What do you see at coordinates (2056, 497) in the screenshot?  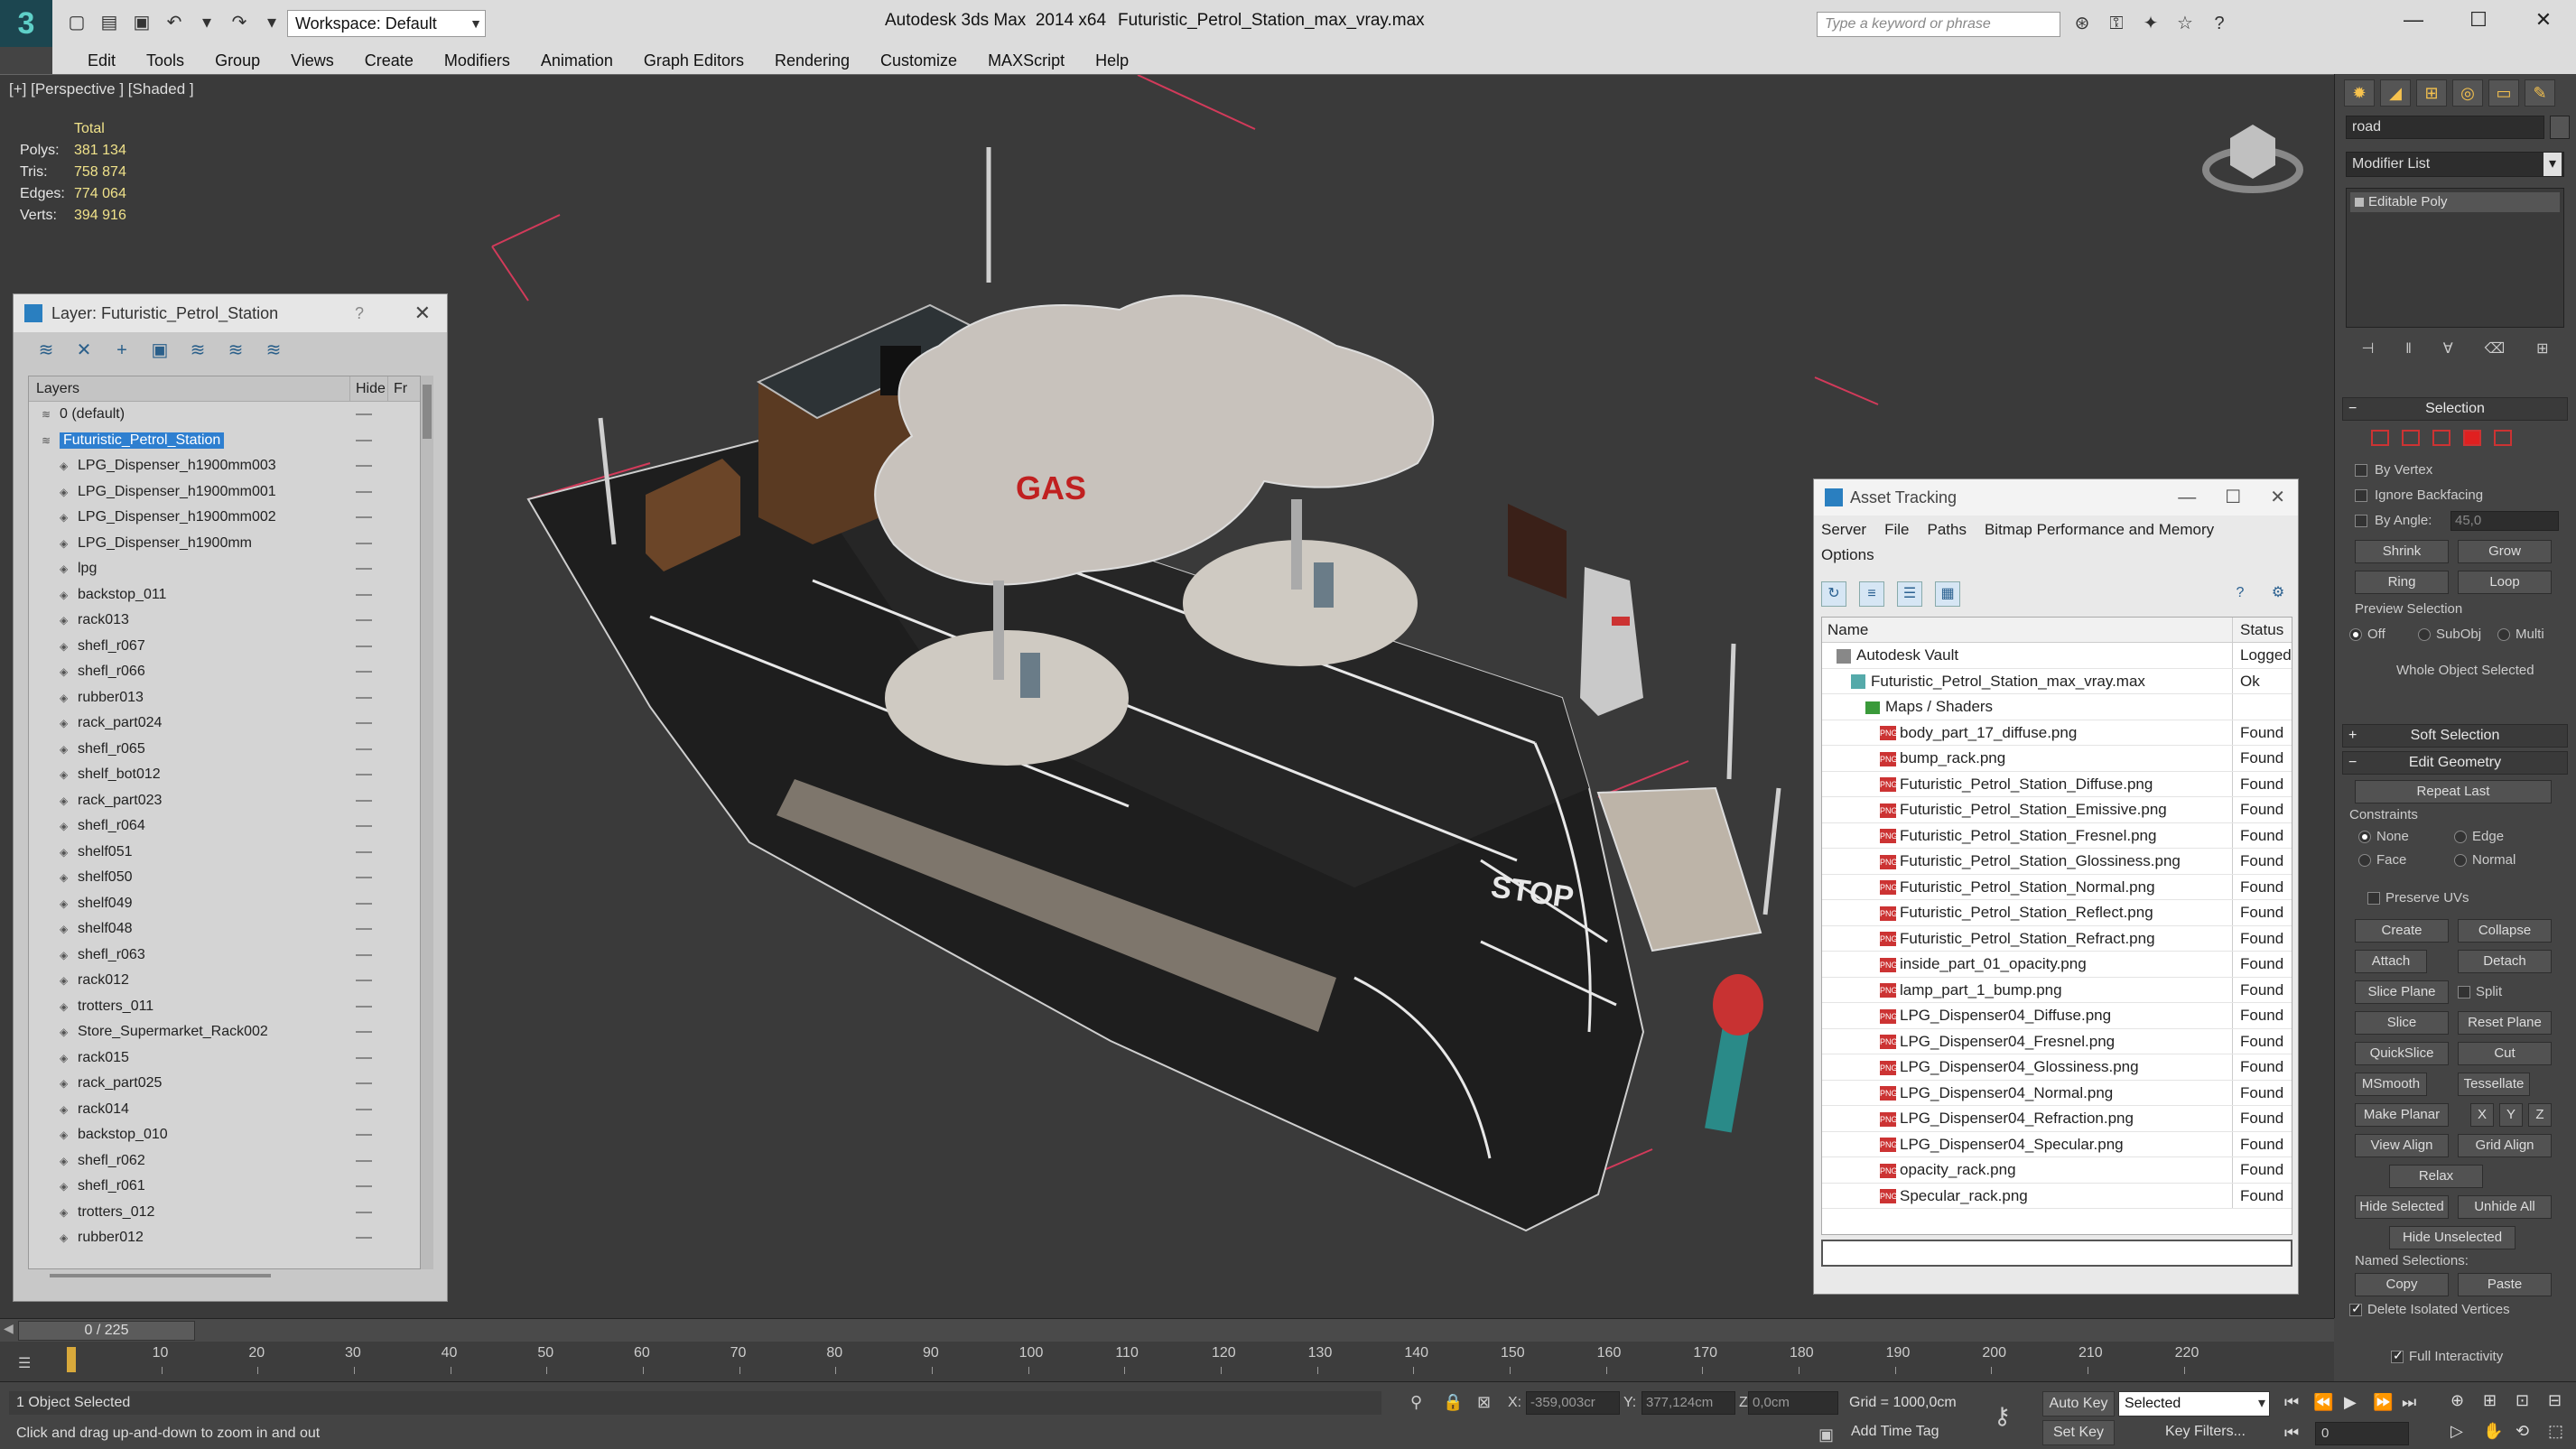 I see `asset-window-titlebar: Asset Tracking — ☐ ✕` at bounding box center [2056, 497].